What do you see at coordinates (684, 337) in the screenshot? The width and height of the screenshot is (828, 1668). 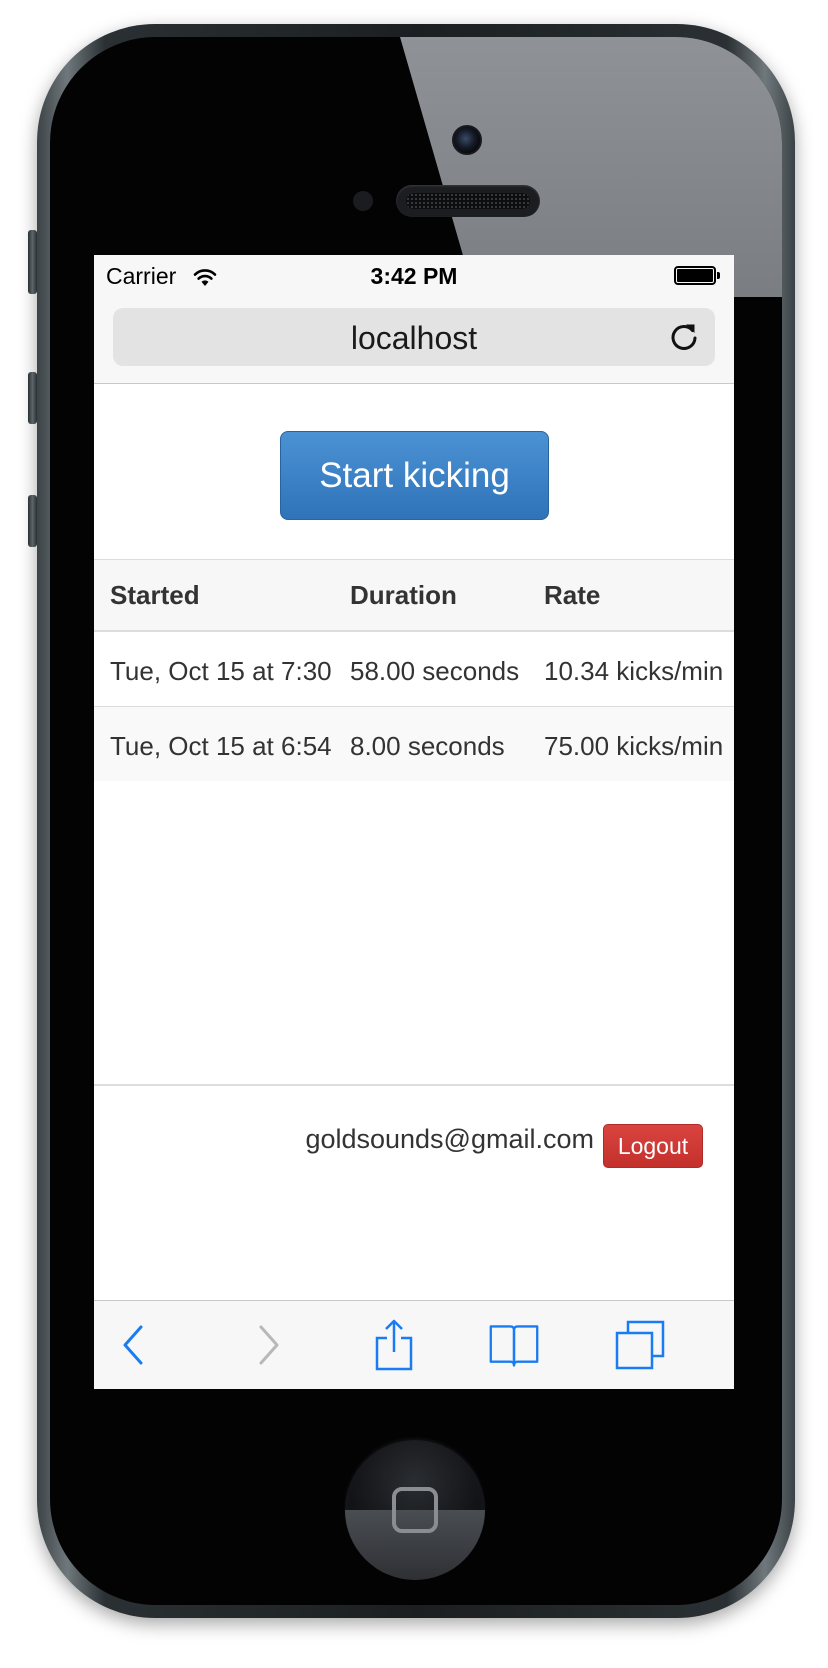 I see `reload-icon` at bounding box center [684, 337].